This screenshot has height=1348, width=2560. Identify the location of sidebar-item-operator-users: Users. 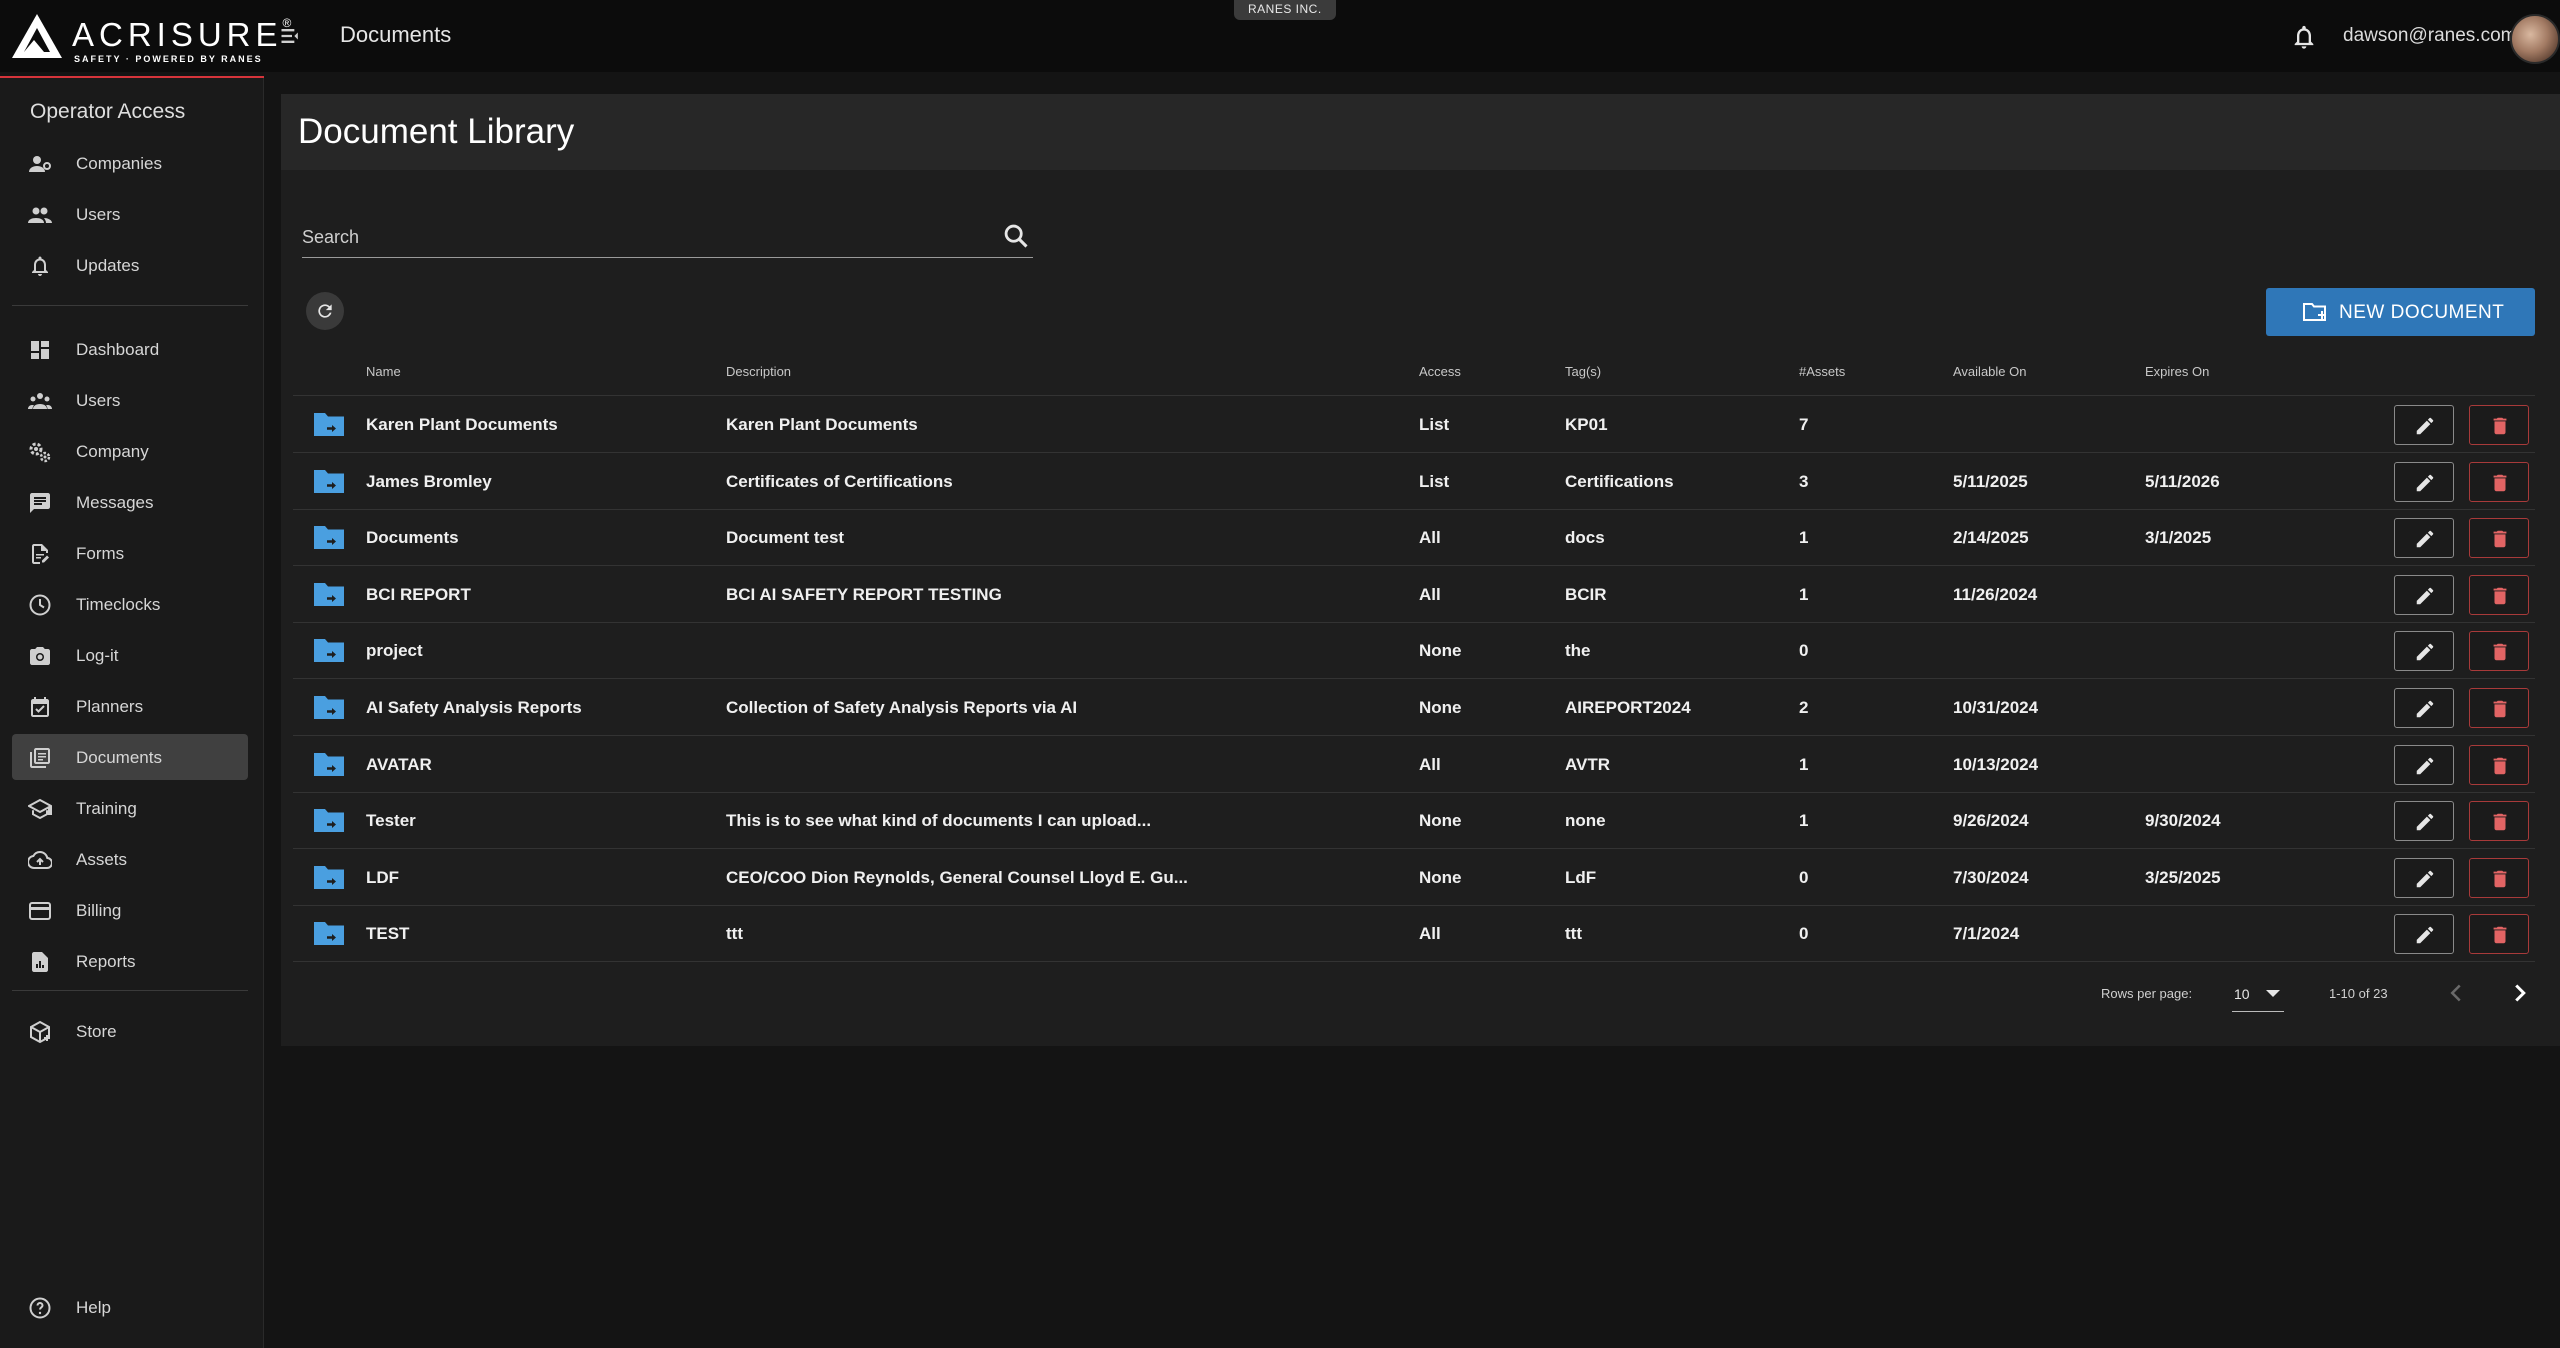
(130, 214).